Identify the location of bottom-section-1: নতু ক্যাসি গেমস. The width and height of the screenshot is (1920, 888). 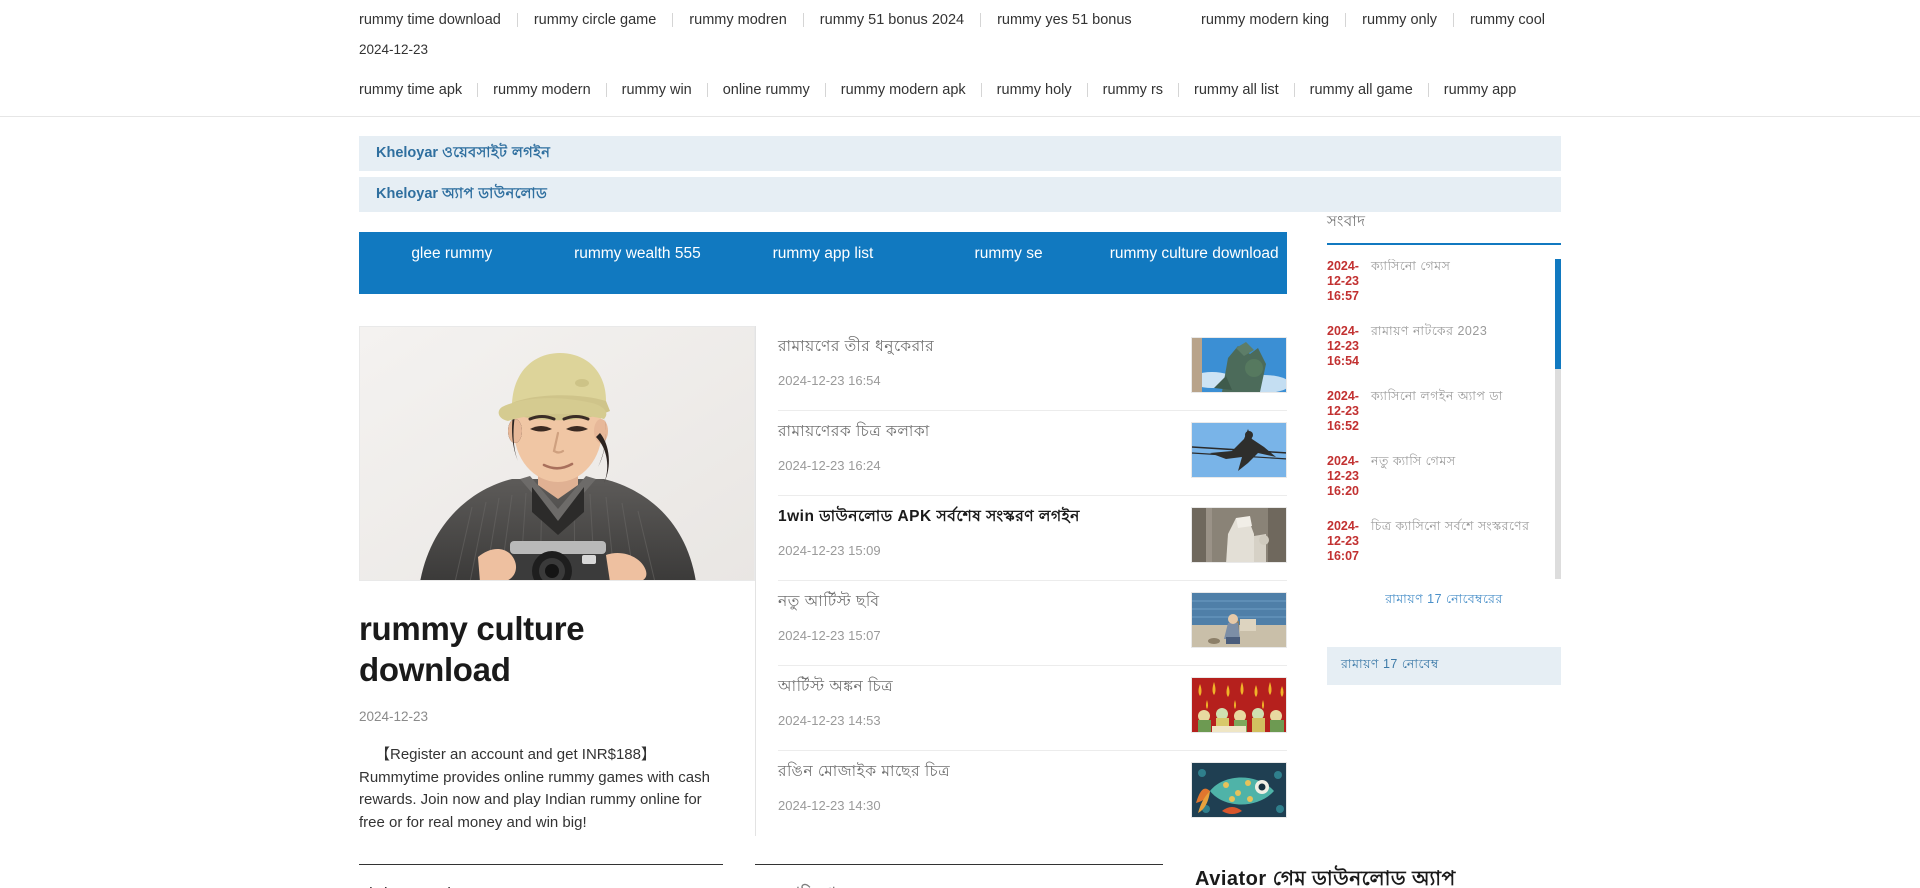
(975, 876).